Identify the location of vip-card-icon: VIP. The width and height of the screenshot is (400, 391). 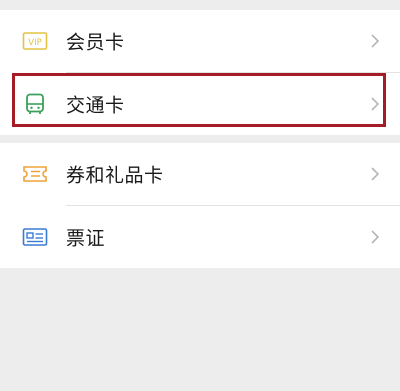
(35, 41).